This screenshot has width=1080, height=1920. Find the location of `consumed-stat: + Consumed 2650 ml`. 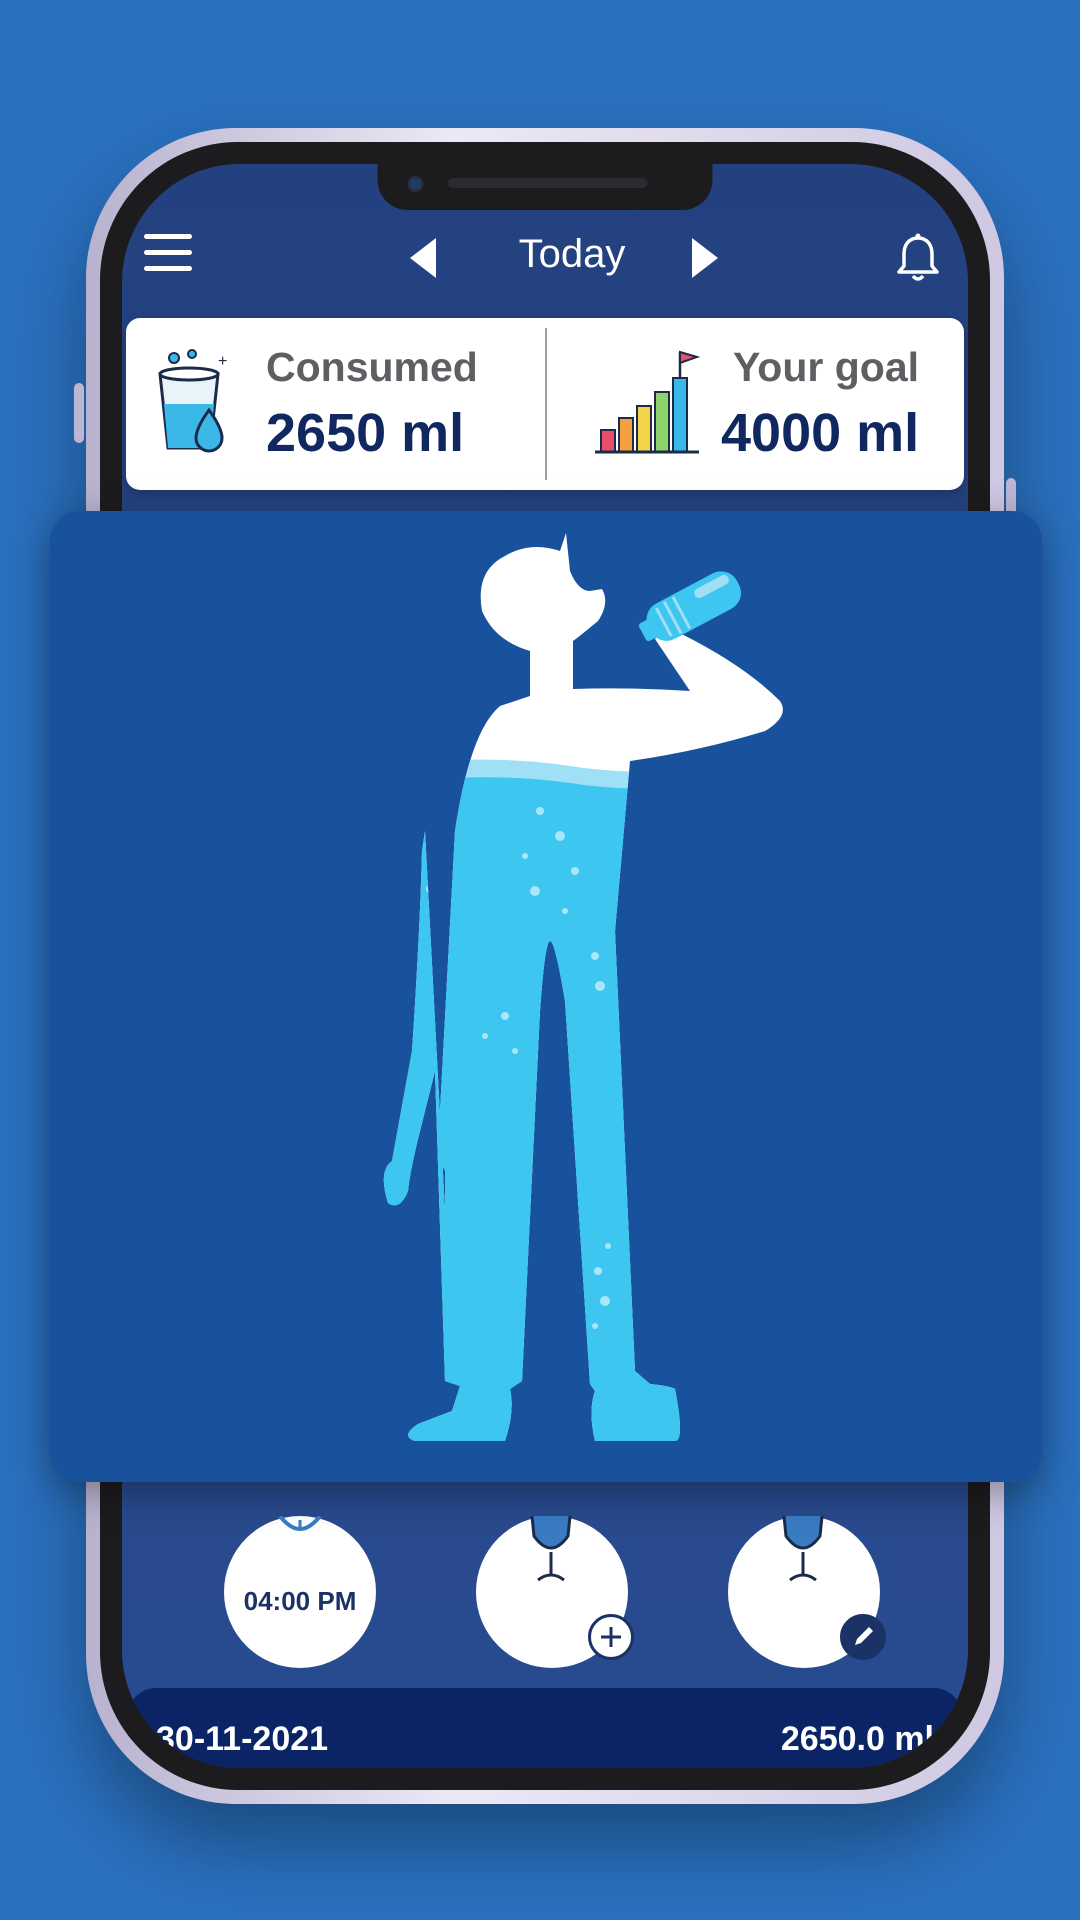

consumed-stat: + Consumed 2650 ml is located at coordinates (335, 404).